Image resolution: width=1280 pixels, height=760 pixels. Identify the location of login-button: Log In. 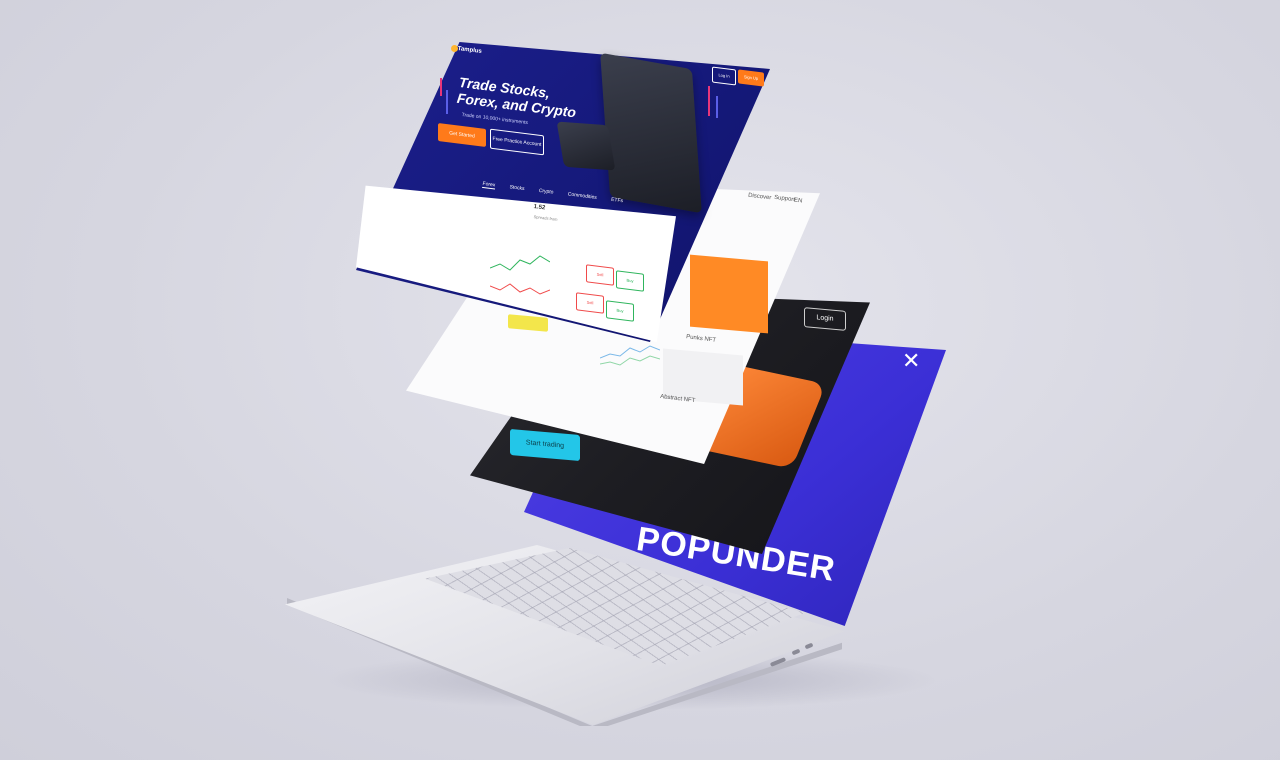
(724, 76).